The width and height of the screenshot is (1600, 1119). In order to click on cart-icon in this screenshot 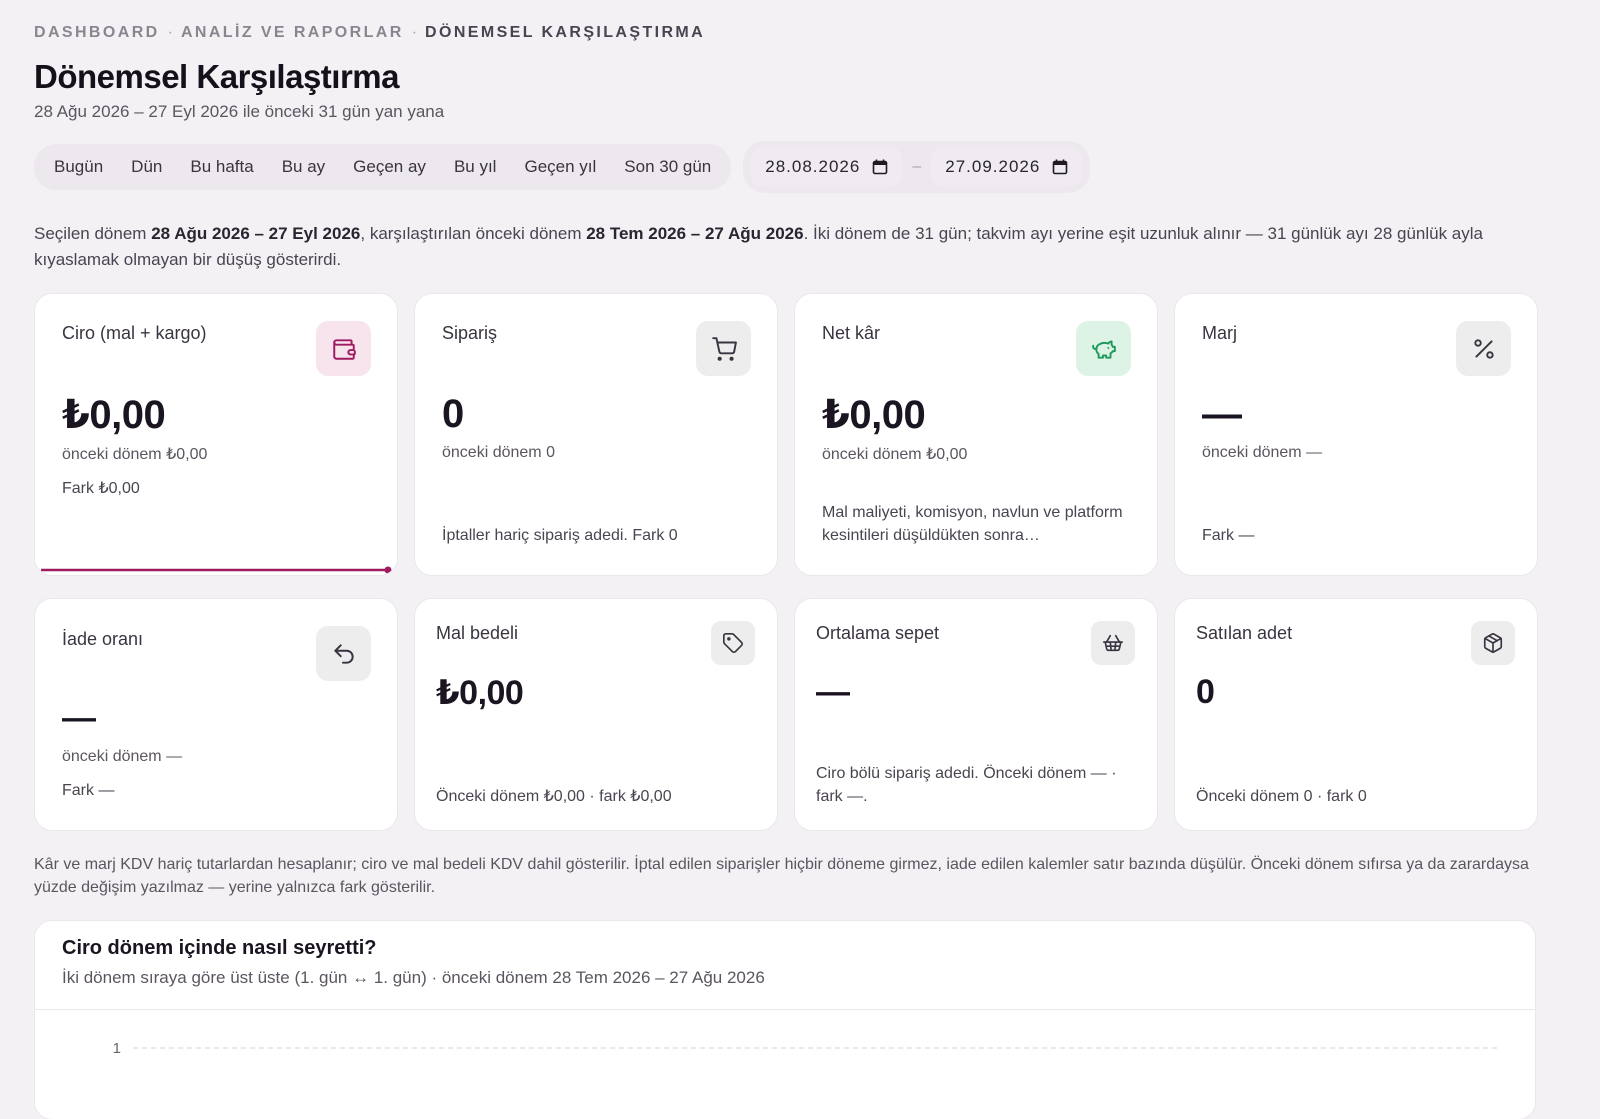, I will do `click(724, 348)`.